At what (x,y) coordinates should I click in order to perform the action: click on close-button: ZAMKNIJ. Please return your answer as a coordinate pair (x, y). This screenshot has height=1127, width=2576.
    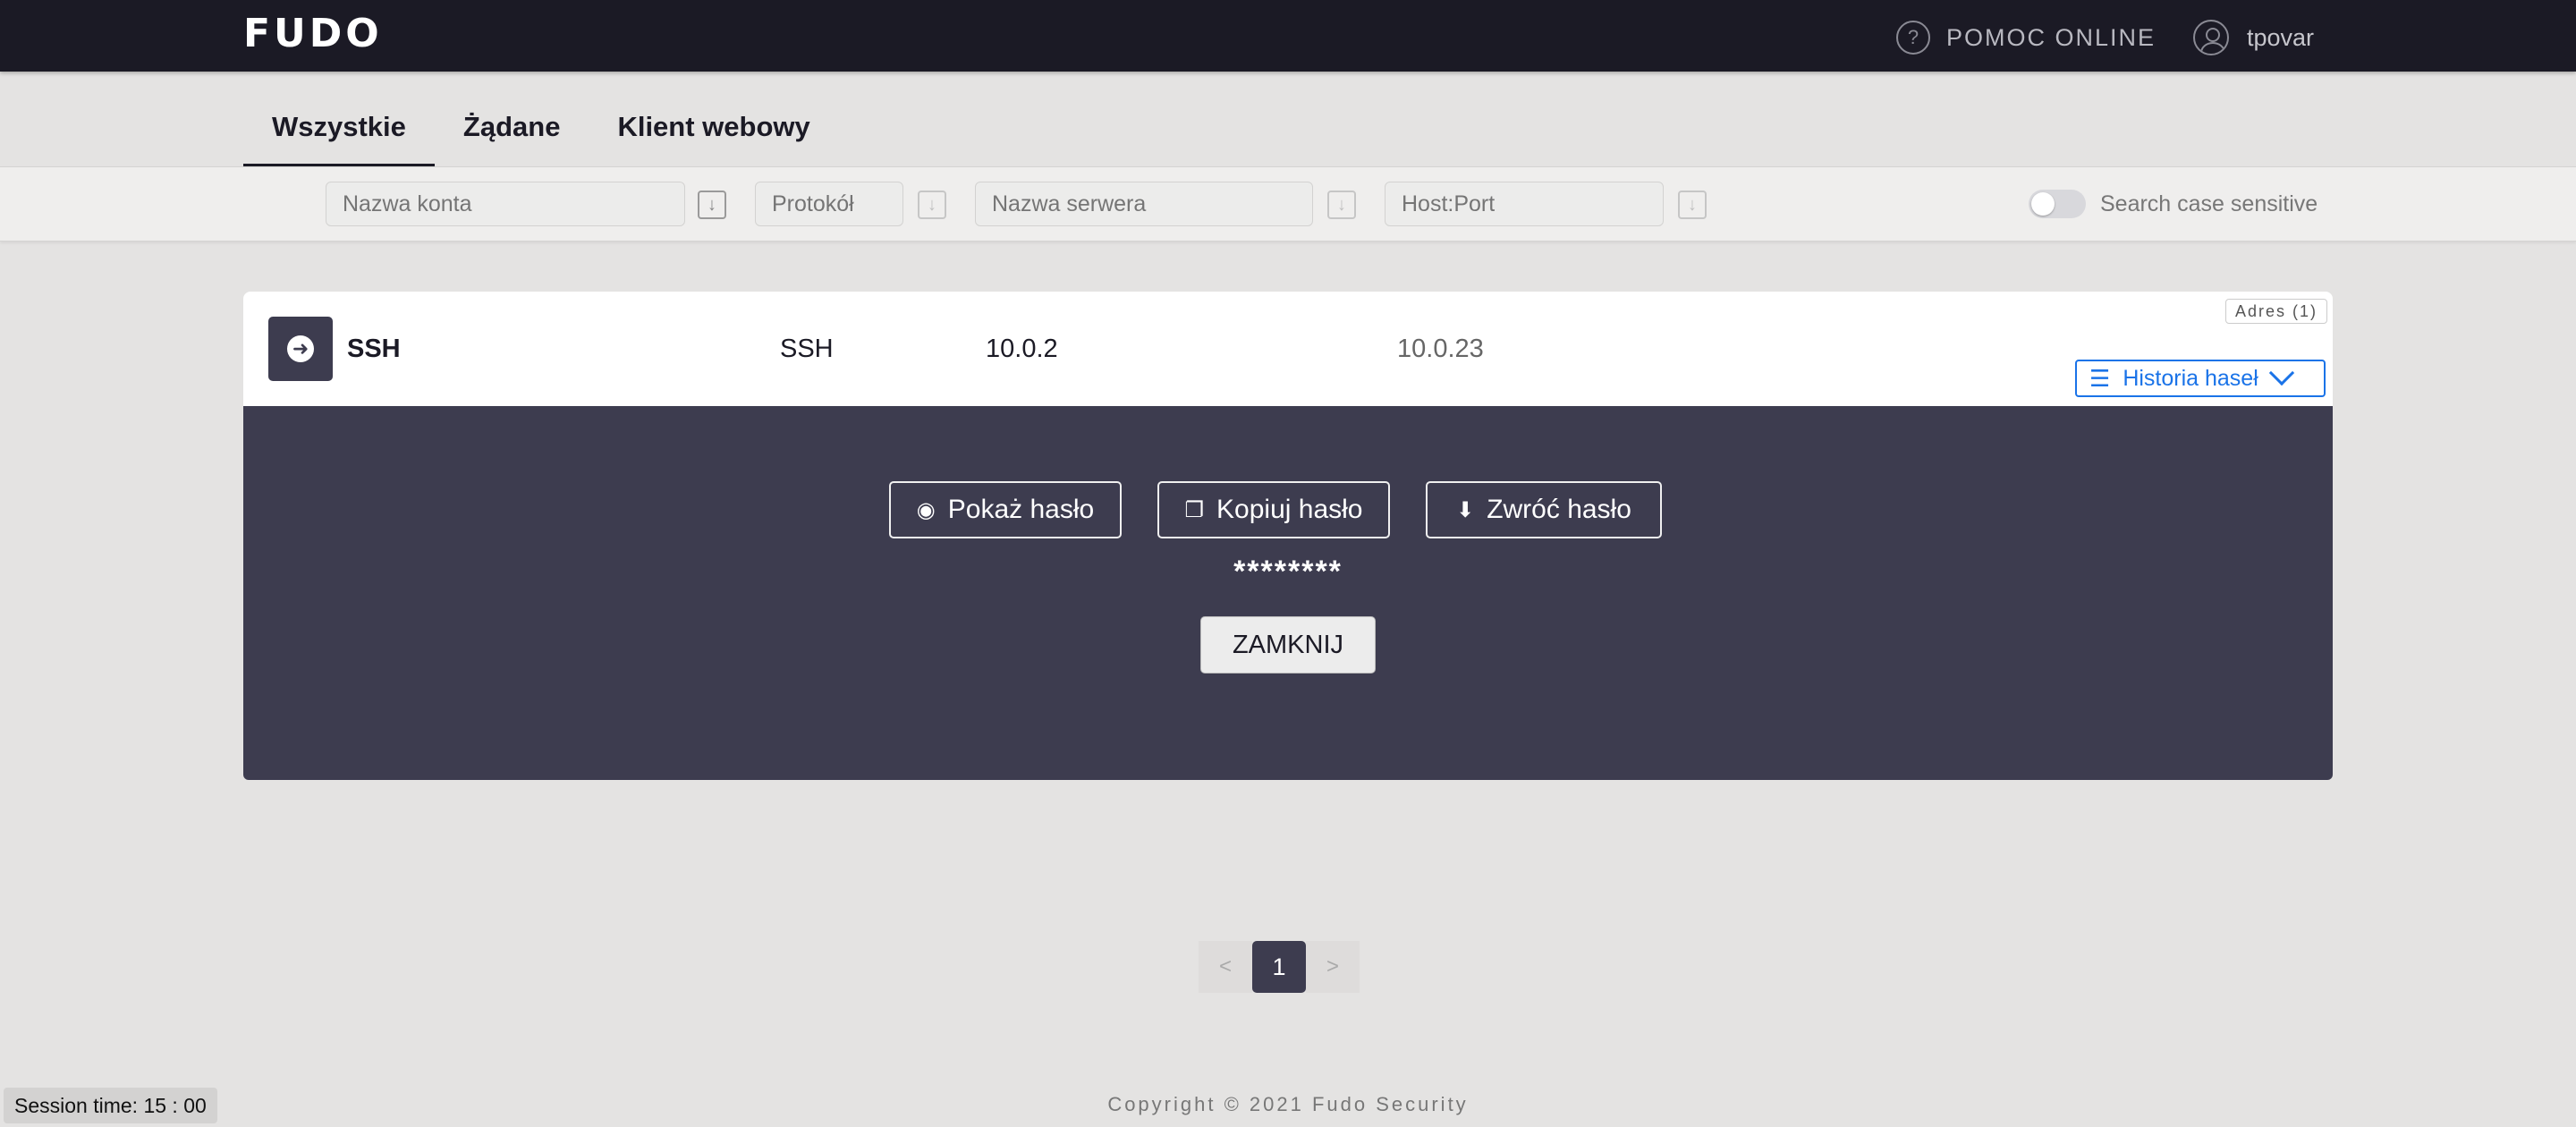
    Looking at the image, I should click on (1288, 645).